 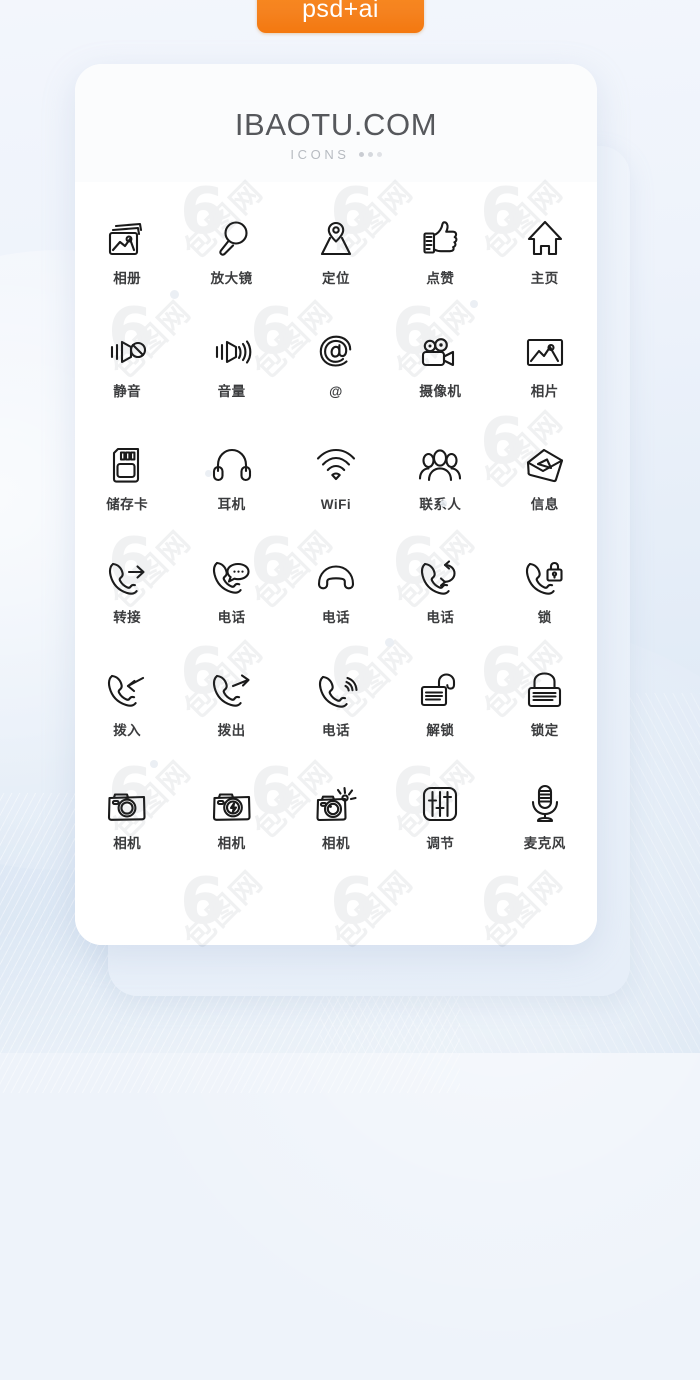 I want to click on icon-cell-call-forward: 转接, so click(x=127, y=601).